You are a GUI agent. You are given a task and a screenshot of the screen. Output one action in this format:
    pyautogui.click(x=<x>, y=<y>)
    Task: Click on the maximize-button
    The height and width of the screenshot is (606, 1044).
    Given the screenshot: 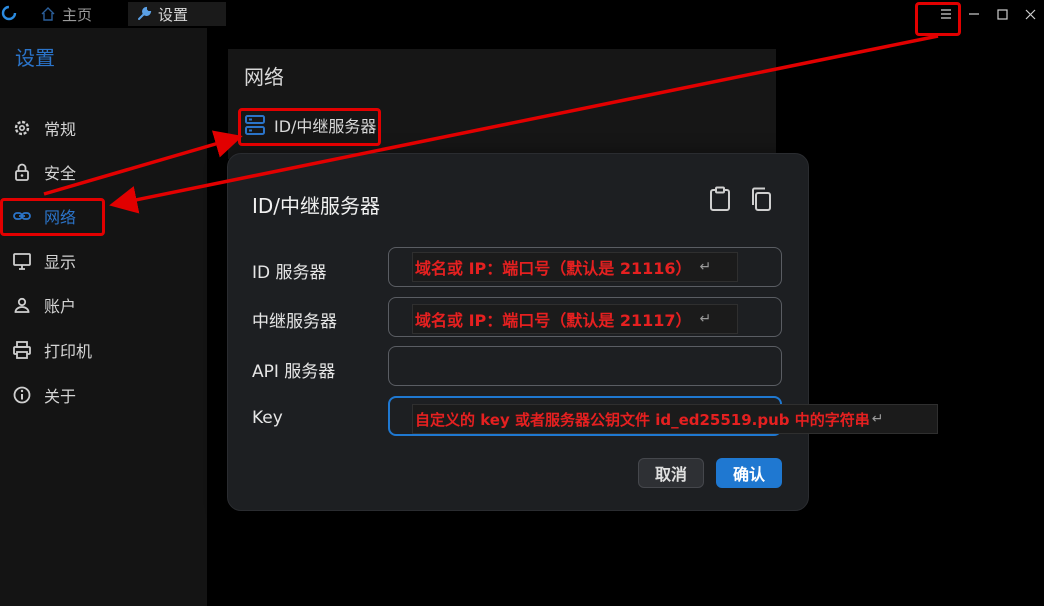 What is the action you would take?
    pyautogui.click(x=1002, y=14)
    